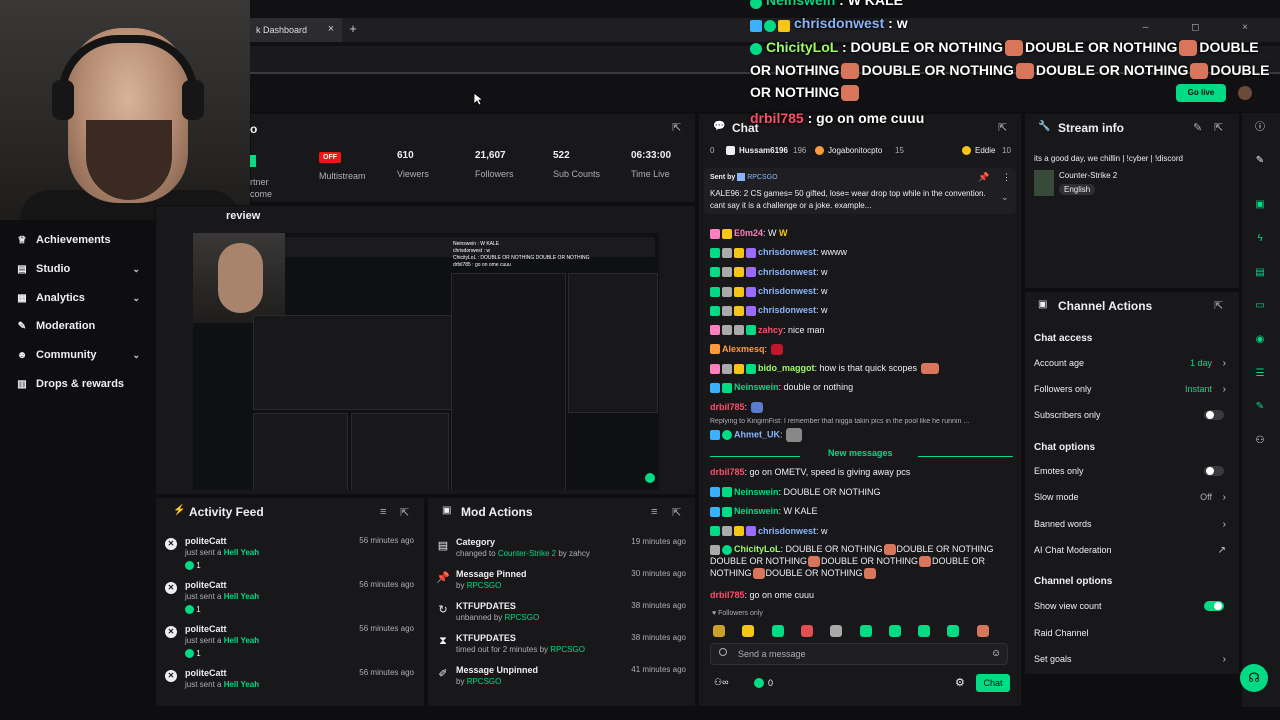 This screenshot has height=720, width=1280. Describe the element at coordinates (53, 269) in the screenshot. I see `sidebar-item-label: Studio` at that location.